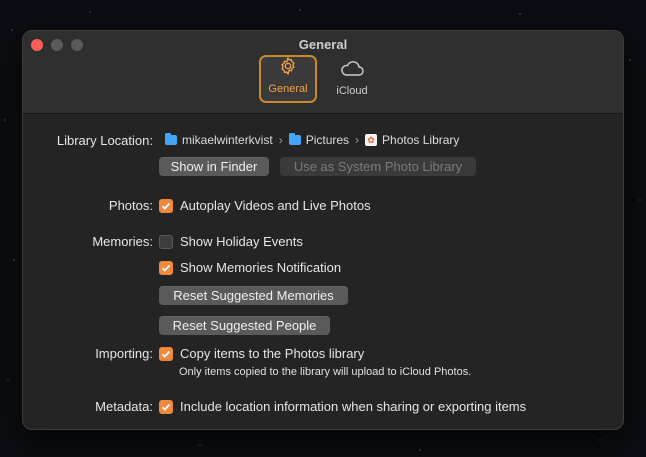 This screenshot has height=457, width=646. What do you see at coordinates (275, 205) in the screenshot?
I see `autoplay-label: Autoplay Videos and Live Photos` at bounding box center [275, 205].